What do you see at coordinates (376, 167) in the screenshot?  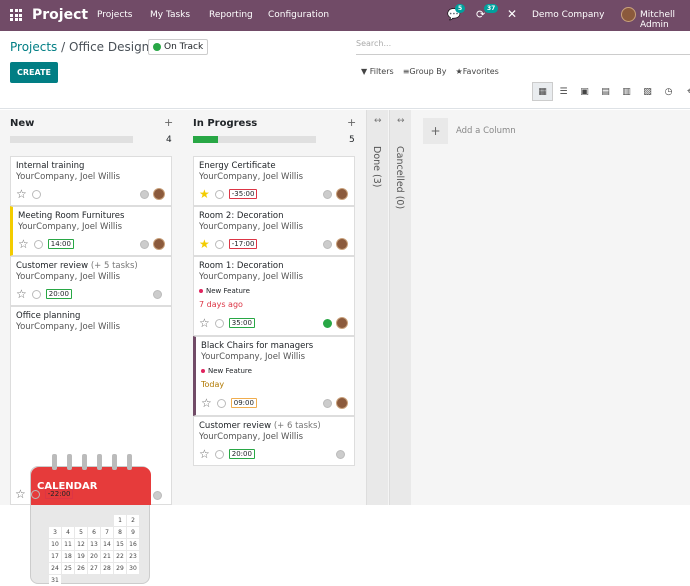 I see `folded-column-title: Done (3)` at bounding box center [376, 167].